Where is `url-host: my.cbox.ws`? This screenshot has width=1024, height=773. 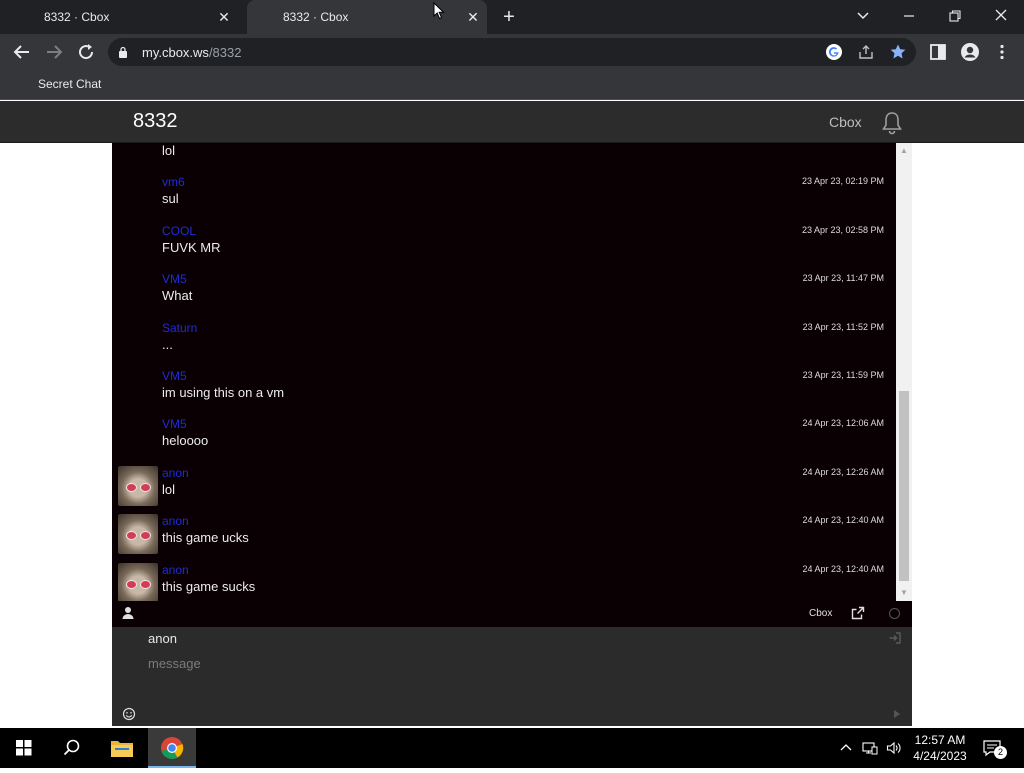
url-host: my.cbox.ws is located at coordinates (175, 52).